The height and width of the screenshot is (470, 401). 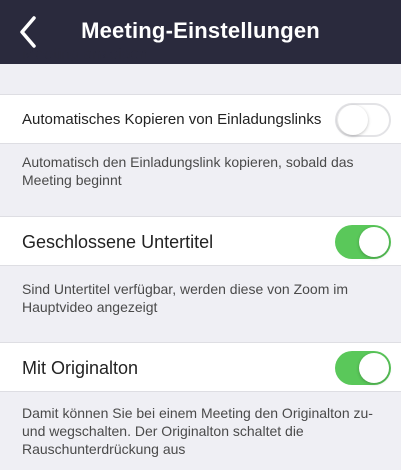 I want to click on closed-captions-toggle, so click(x=363, y=242).